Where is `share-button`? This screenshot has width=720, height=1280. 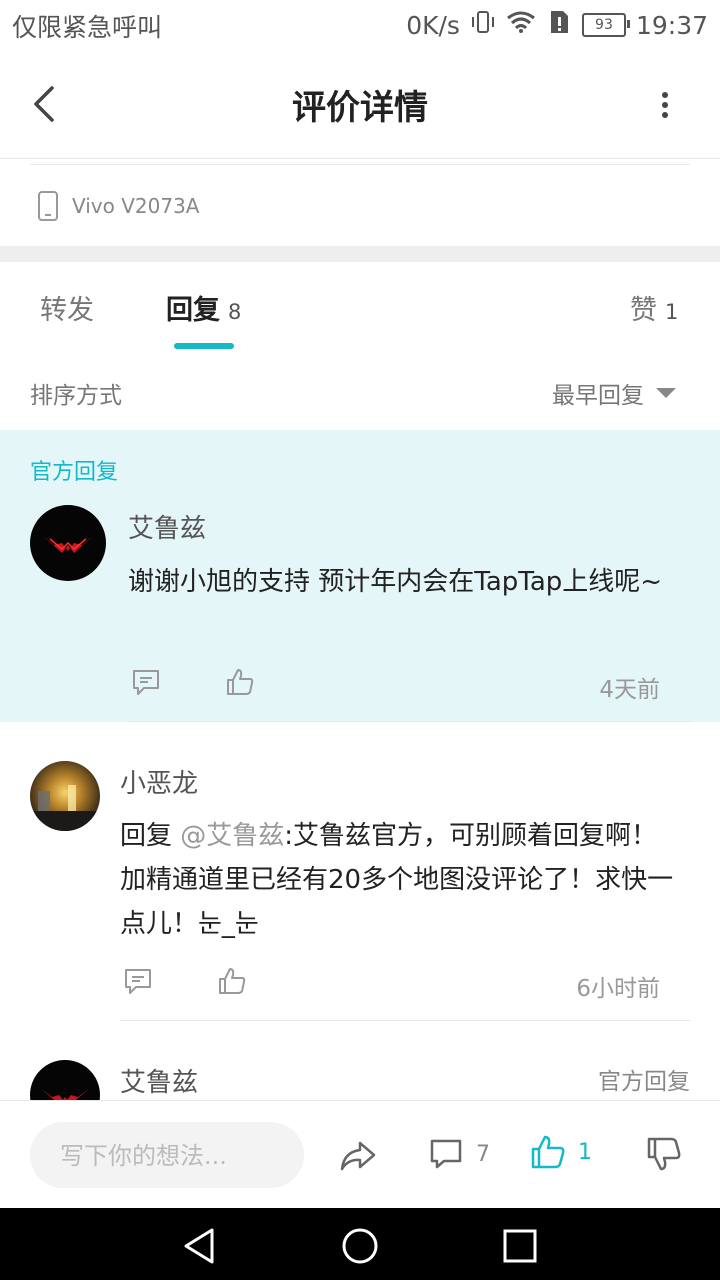
share-button is located at coordinates (358, 1156).